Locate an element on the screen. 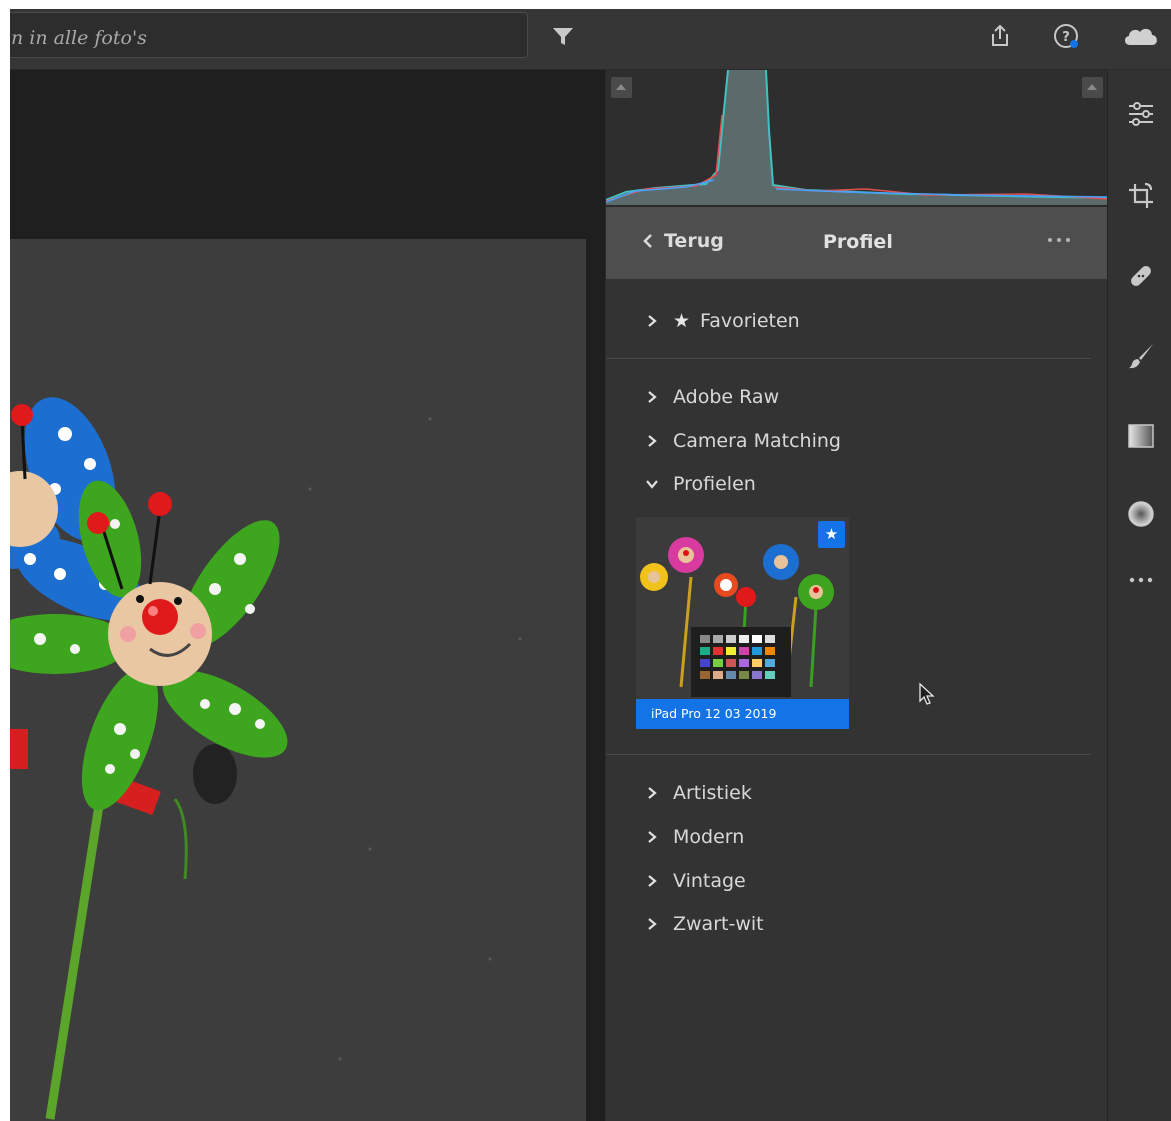  highlight-clipping-toggle is located at coordinates (1092, 87).